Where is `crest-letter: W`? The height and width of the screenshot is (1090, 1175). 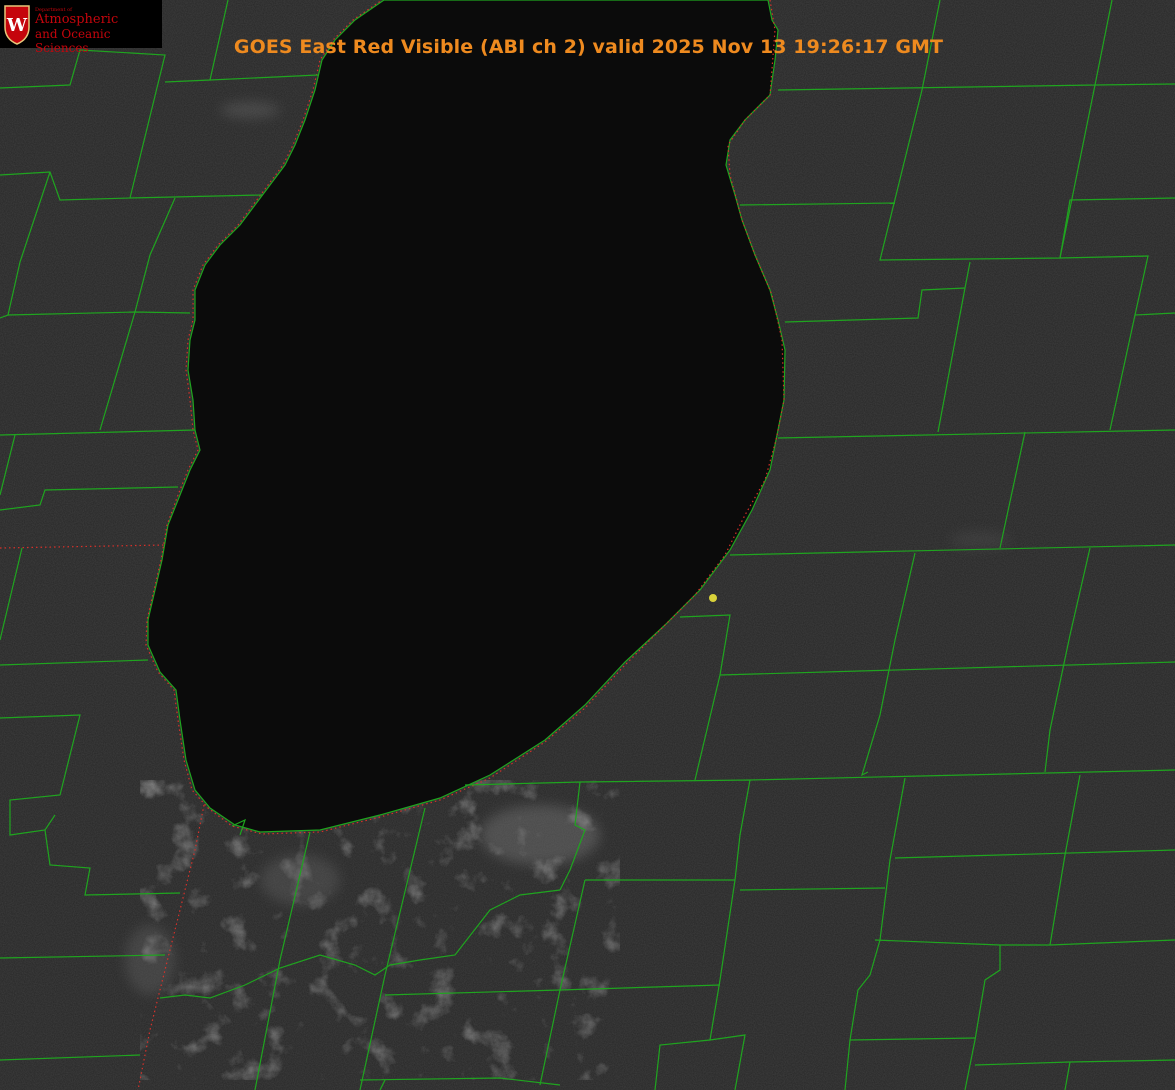
crest-letter: W is located at coordinates (17, 25).